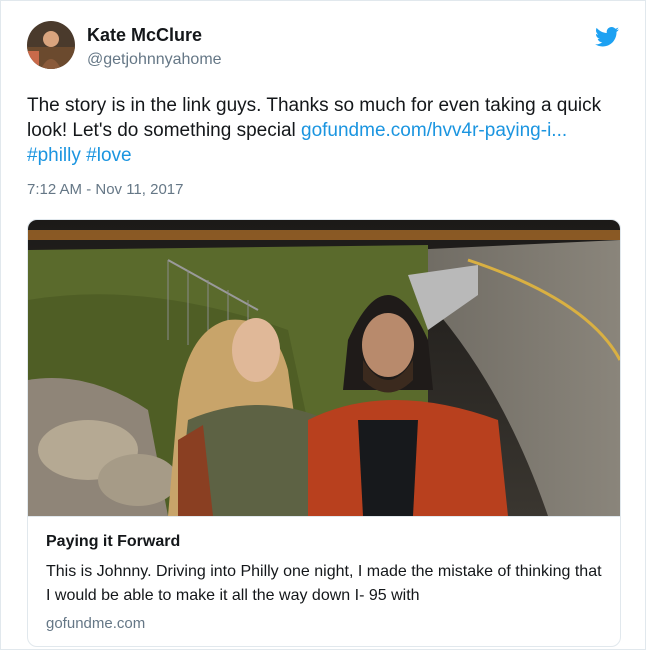  I want to click on card-title: Paying it Forward, so click(113, 542).